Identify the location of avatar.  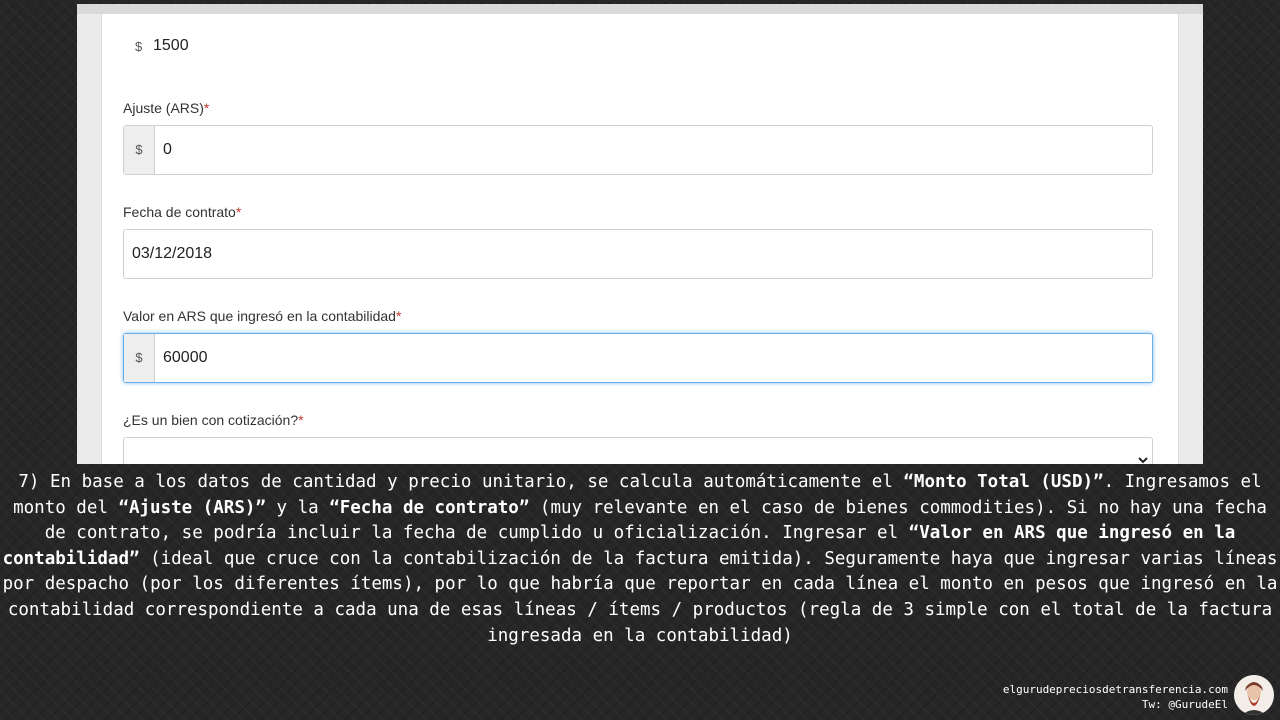
(1254, 695).